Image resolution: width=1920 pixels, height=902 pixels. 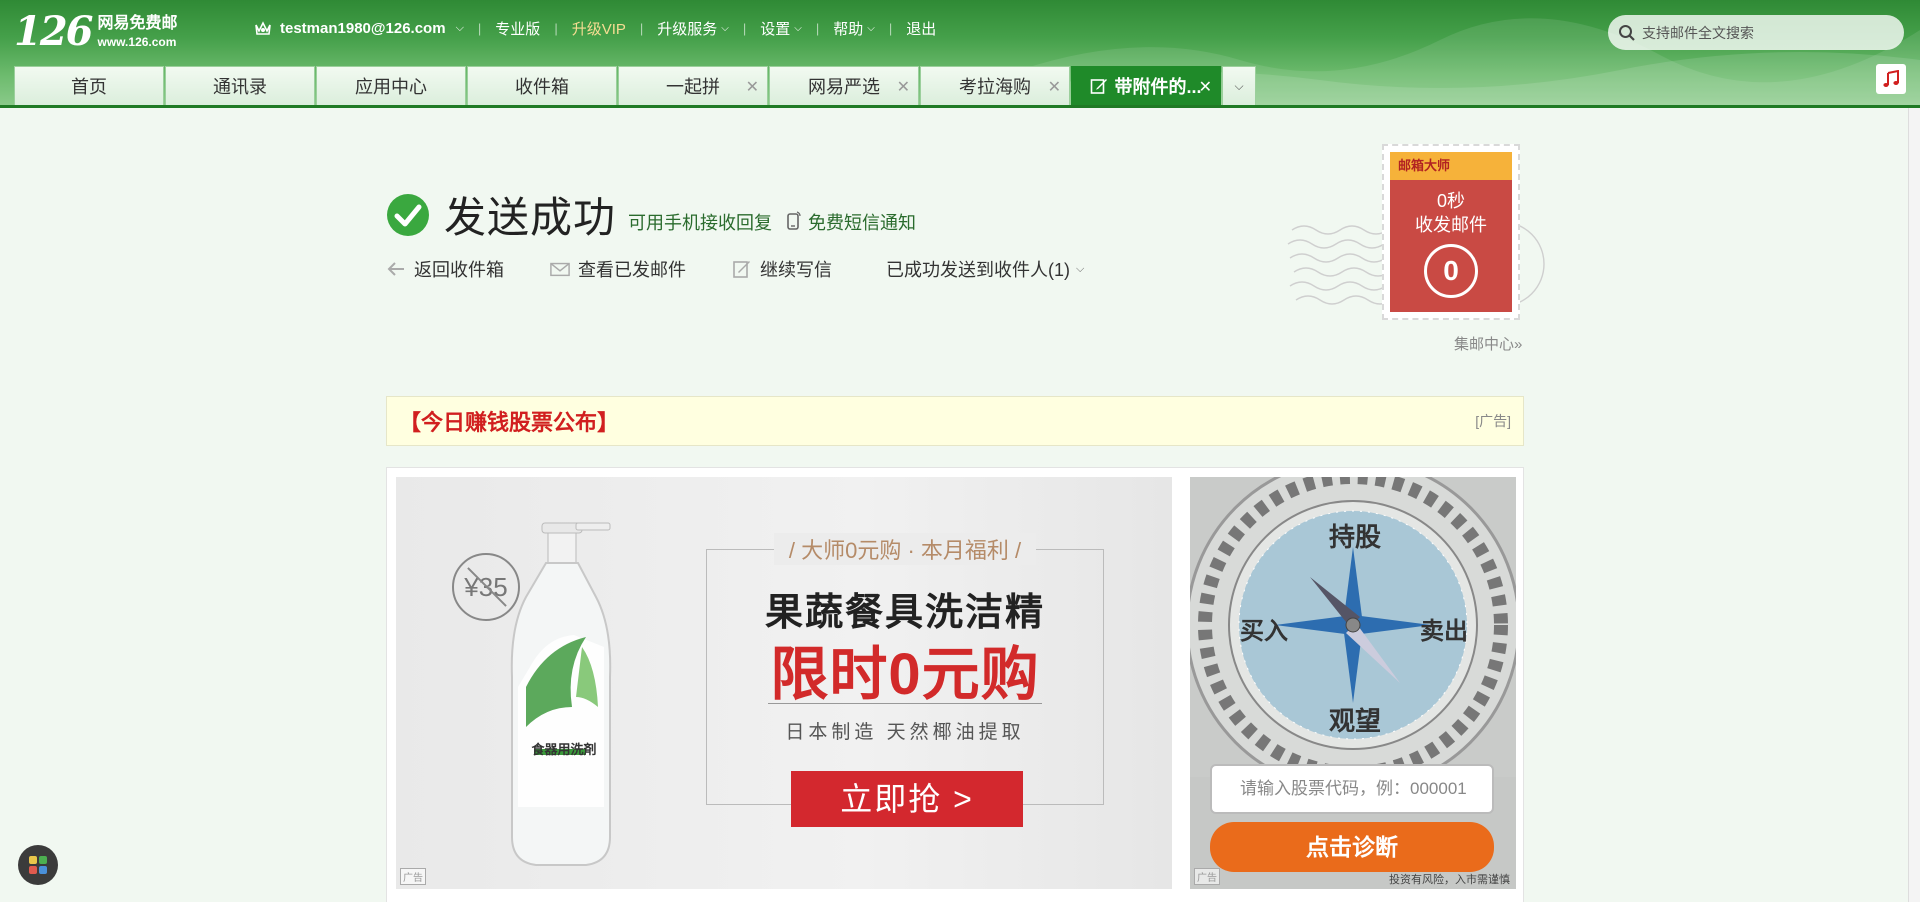 I want to click on pro-version-link: 专业版, so click(x=517, y=28).